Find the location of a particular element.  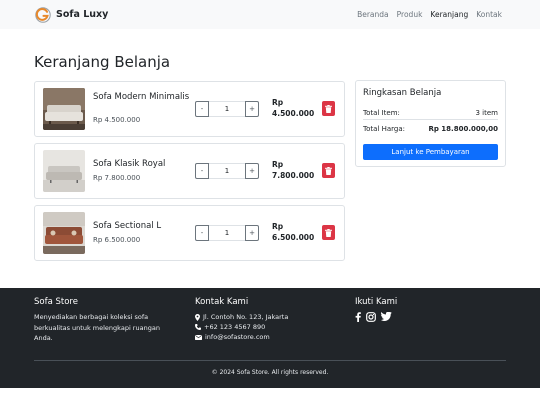

contact-email: info@sofastore.com is located at coordinates (241, 337).